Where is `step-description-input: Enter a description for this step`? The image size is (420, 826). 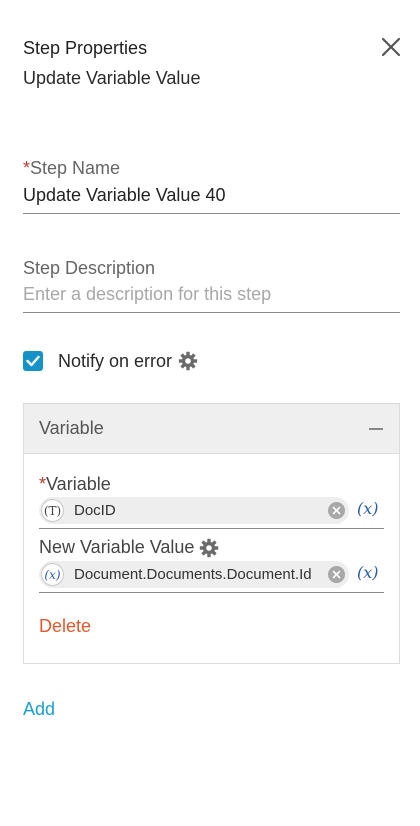 step-description-input: Enter a description for this step is located at coordinates (211, 298).